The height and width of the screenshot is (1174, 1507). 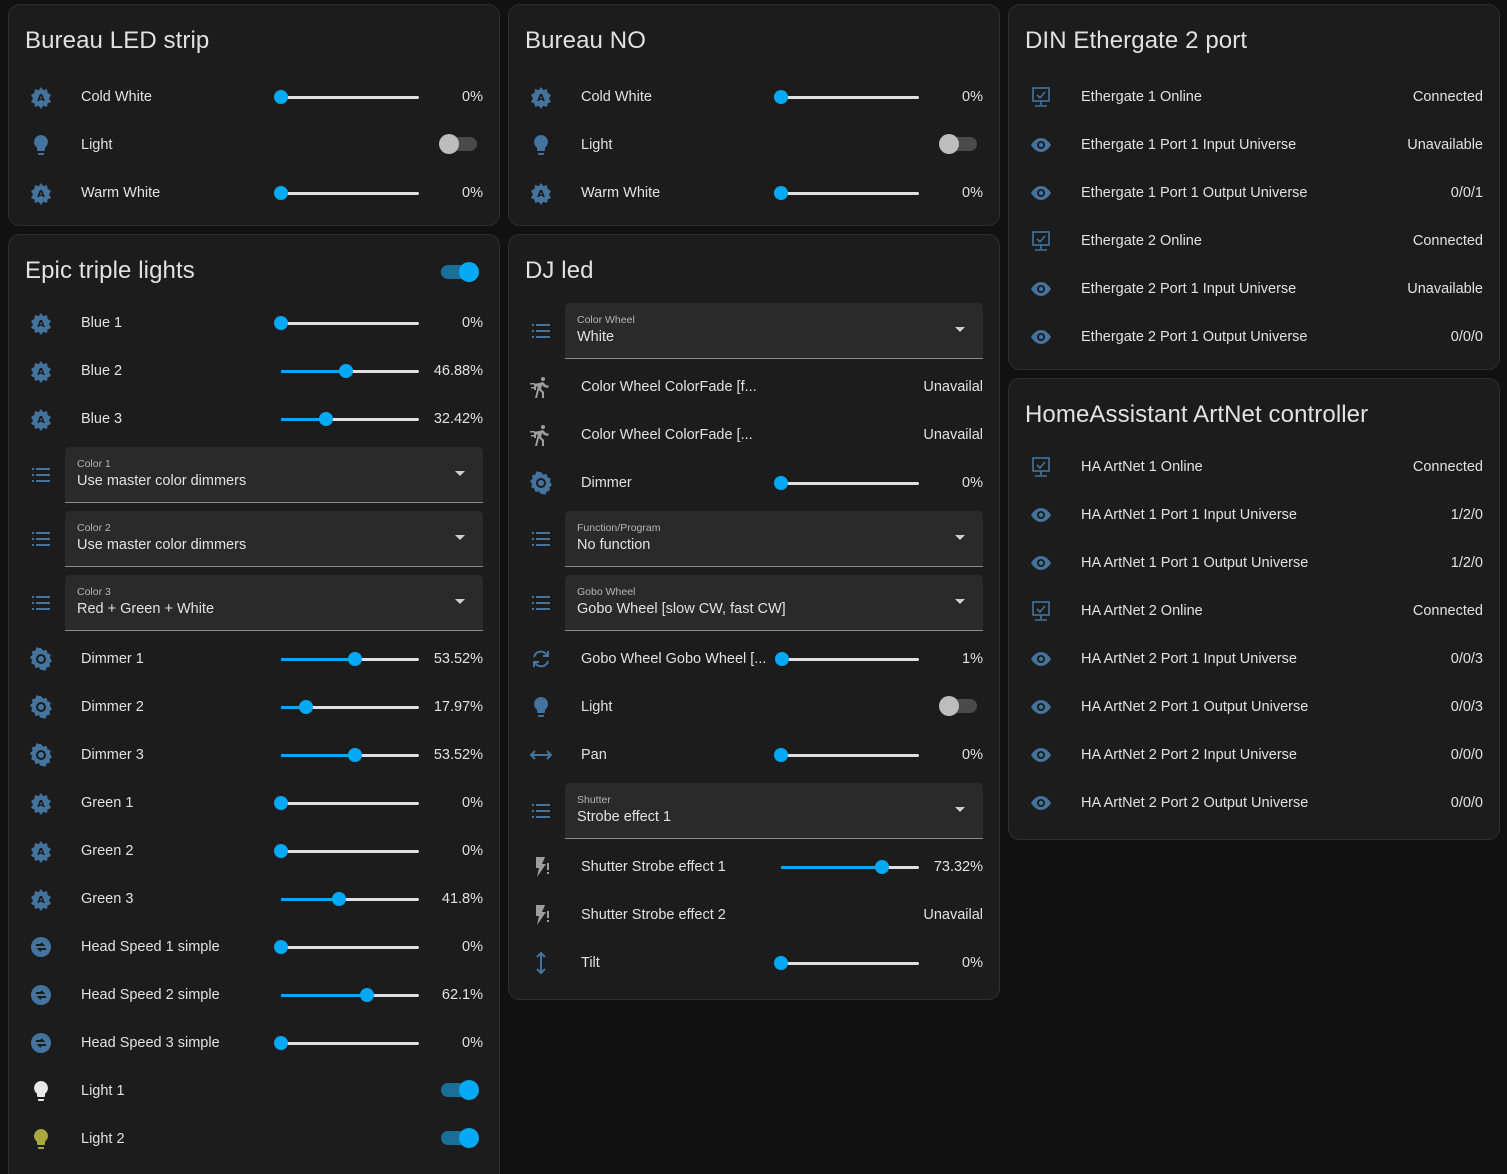 What do you see at coordinates (254, 755) in the screenshot?
I see `entity-row-dimmer-3: Dimmer 3 53.52%` at bounding box center [254, 755].